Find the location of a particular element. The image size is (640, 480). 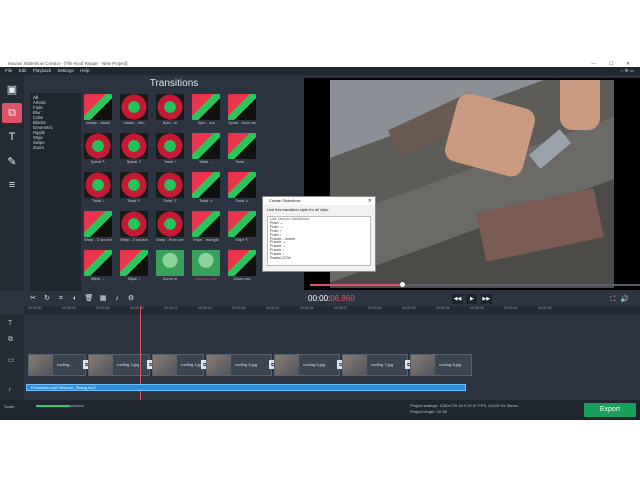

video-clip: roofing 5.jpg is located at coordinates (239, 365).